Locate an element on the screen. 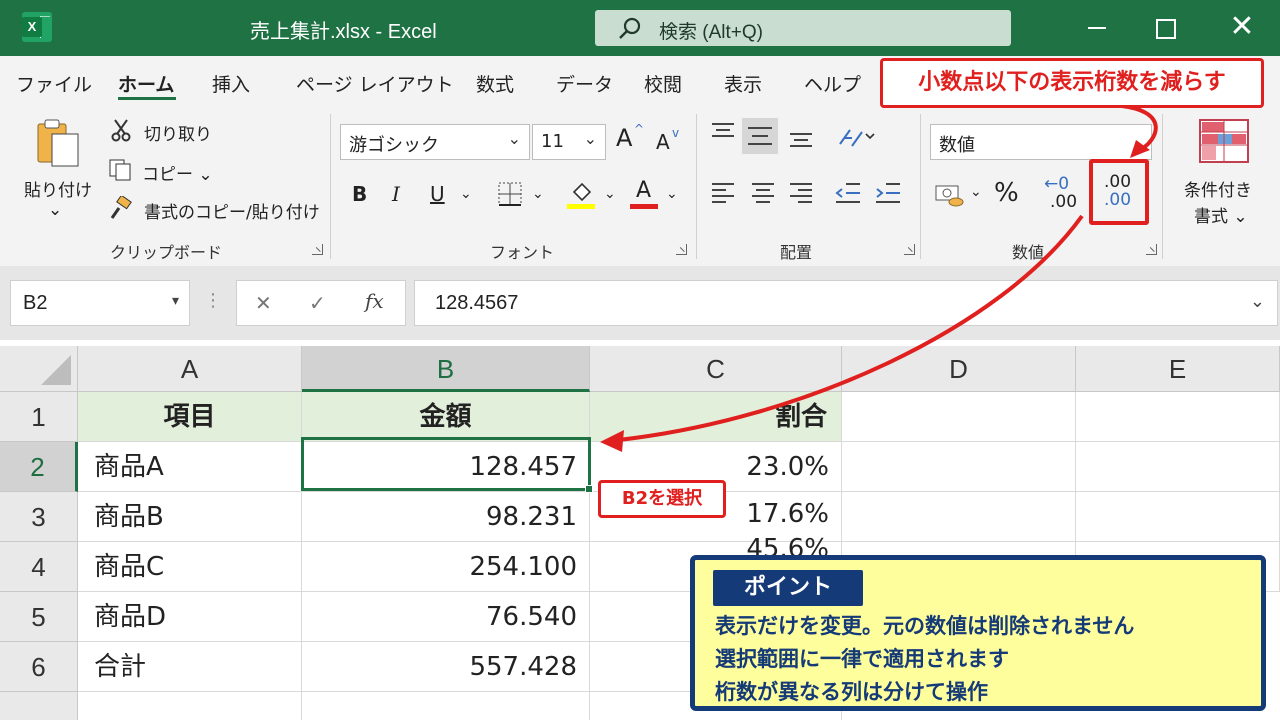 The image size is (1280, 720). conditional-formatting-label: 条件付き is located at coordinates (1218, 188).